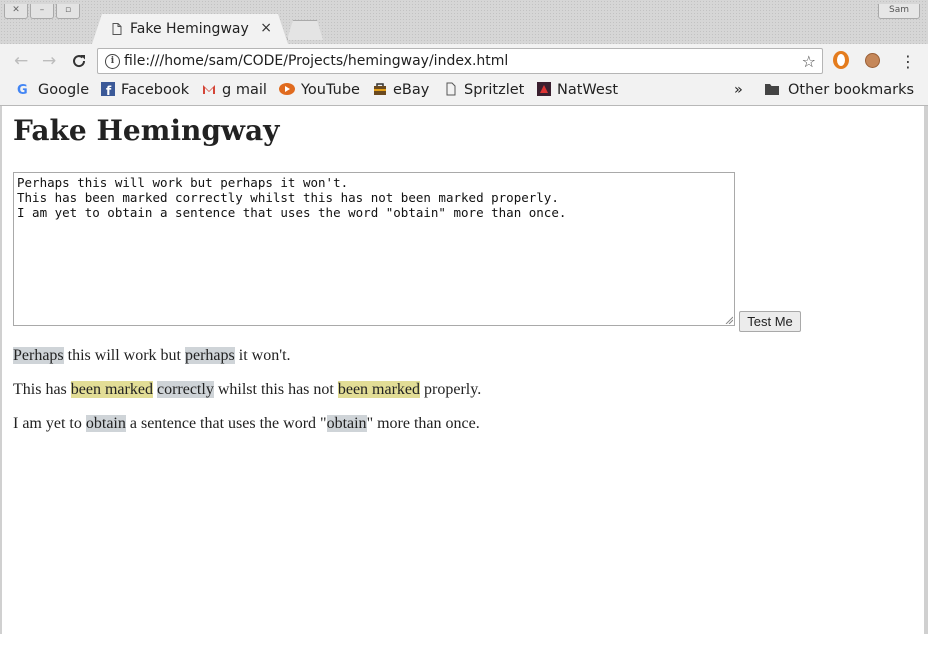 This screenshot has height=647, width=928. What do you see at coordinates (79, 61) in the screenshot?
I see `reload-icon` at bounding box center [79, 61].